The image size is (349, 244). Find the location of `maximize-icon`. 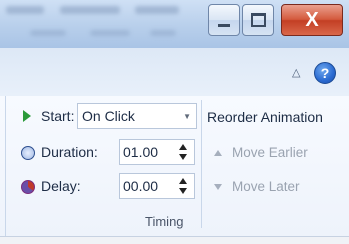

maximize-icon is located at coordinates (258, 20).